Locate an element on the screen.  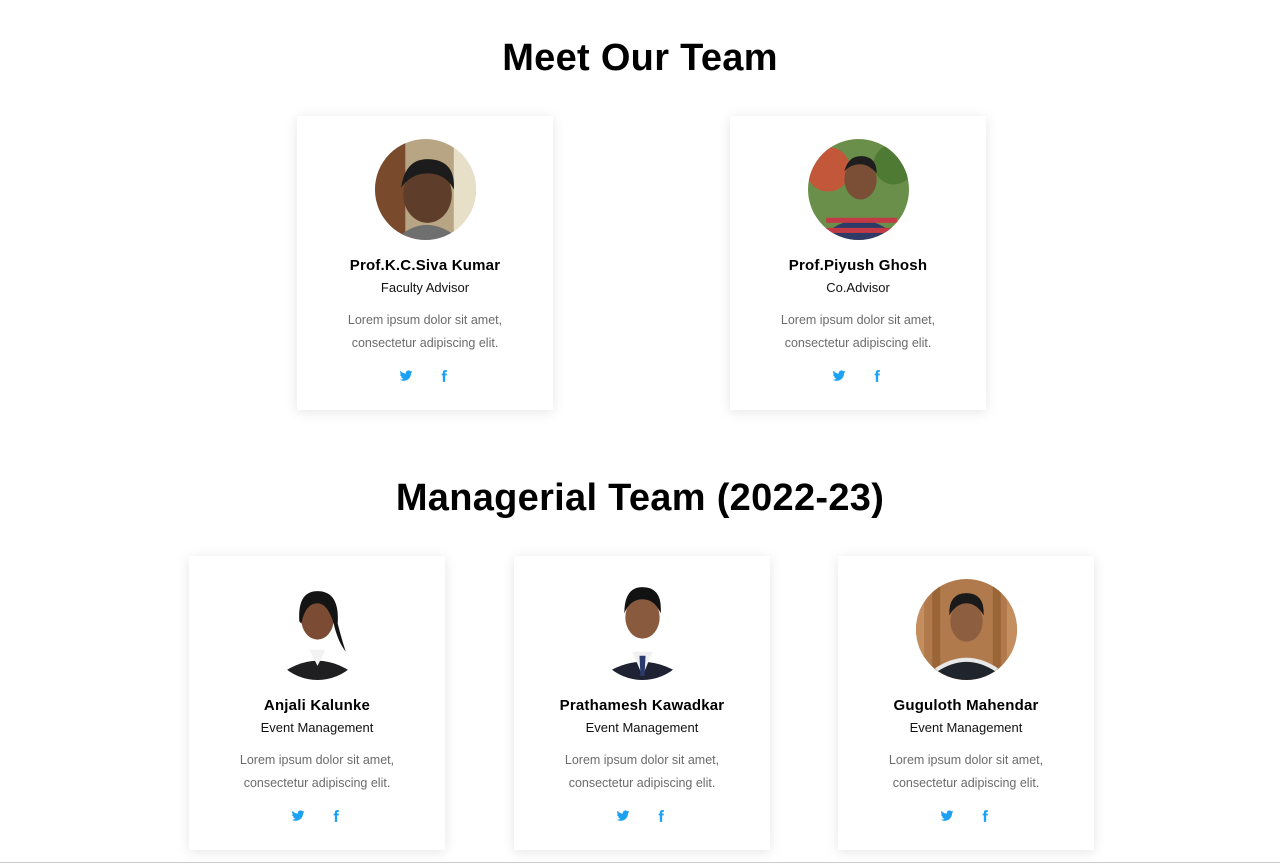
member-name: Prof.Piyush Ghosh is located at coordinates (858, 265).